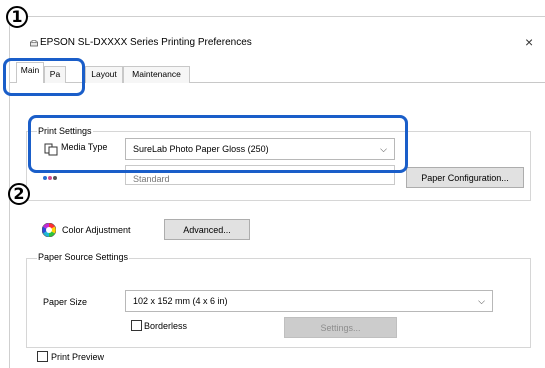 The width and height of the screenshot is (545, 368). What do you see at coordinates (50, 178) in the screenshot?
I see `print-quality-icon` at bounding box center [50, 178].